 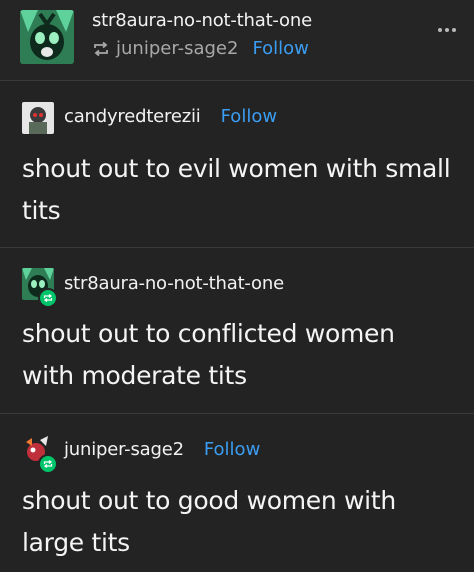 I want to click on author-name-link: juniper-sage2, so click(x=124, y=449).